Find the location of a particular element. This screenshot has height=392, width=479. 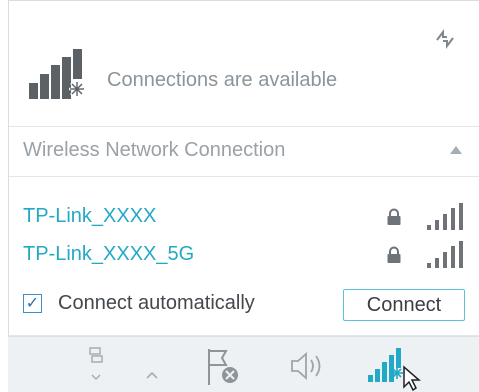

wireless-section-header: Wireless Network Connection is located at coordinates (244, 151).